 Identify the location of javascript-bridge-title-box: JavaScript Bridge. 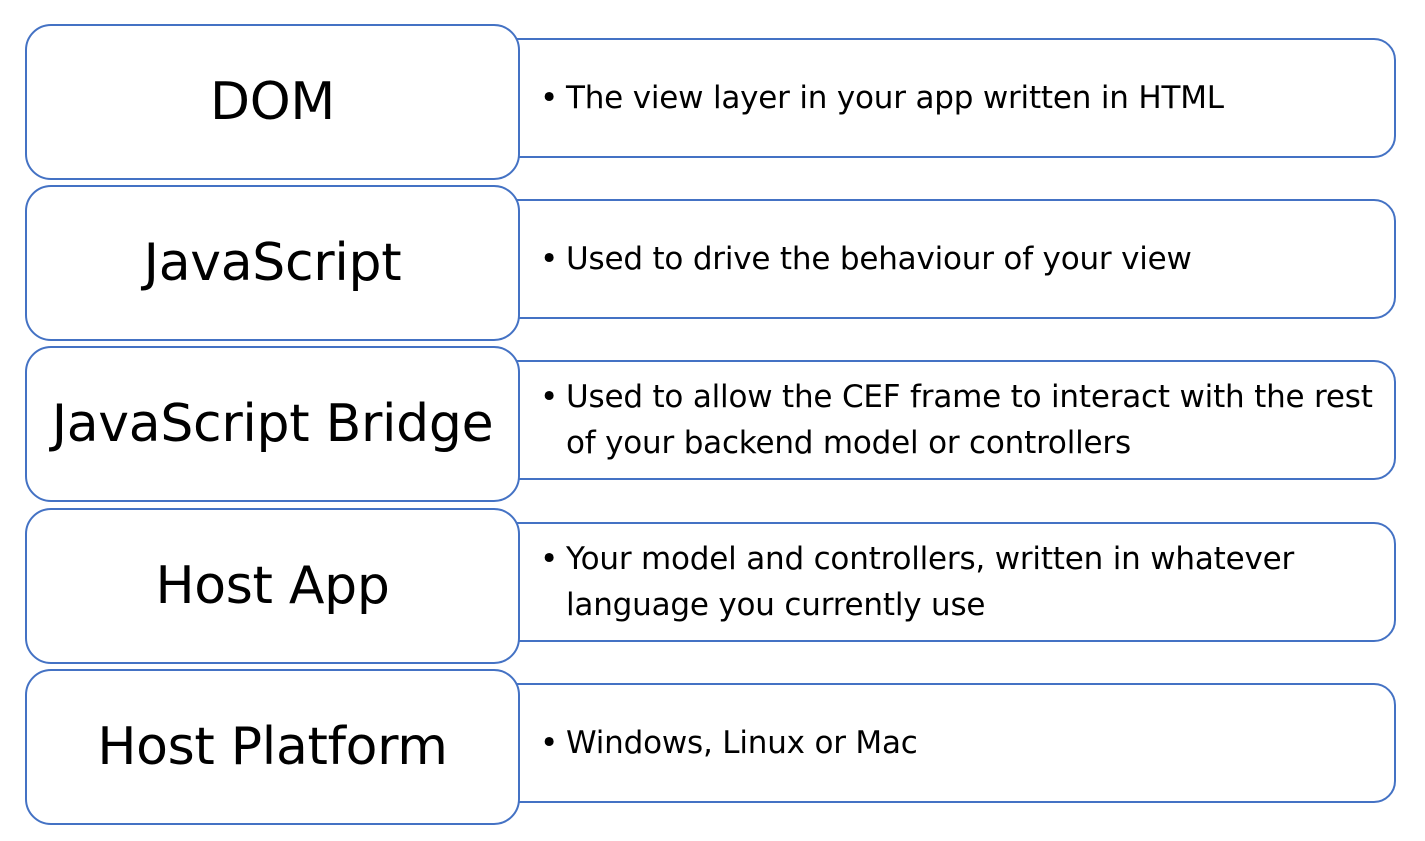
(272, 424).